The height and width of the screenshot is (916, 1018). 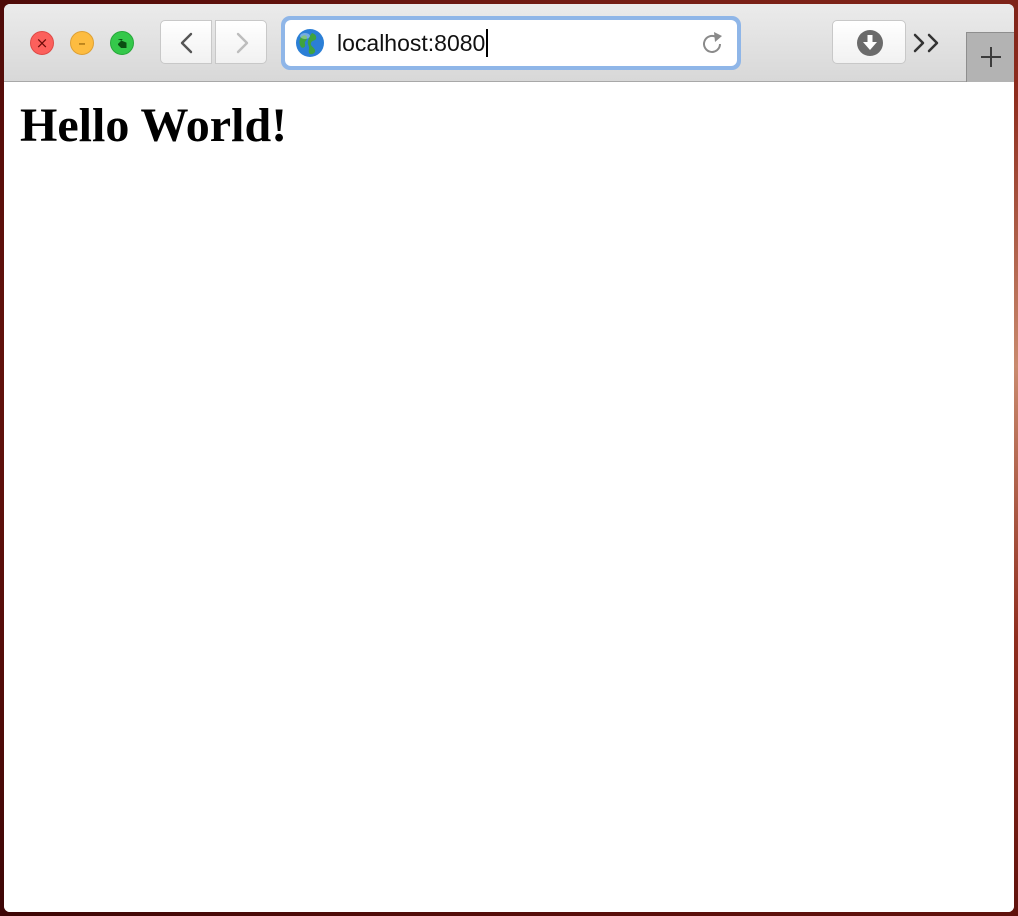 I want to click on close-icon: ×, so click(x=42, y=43).